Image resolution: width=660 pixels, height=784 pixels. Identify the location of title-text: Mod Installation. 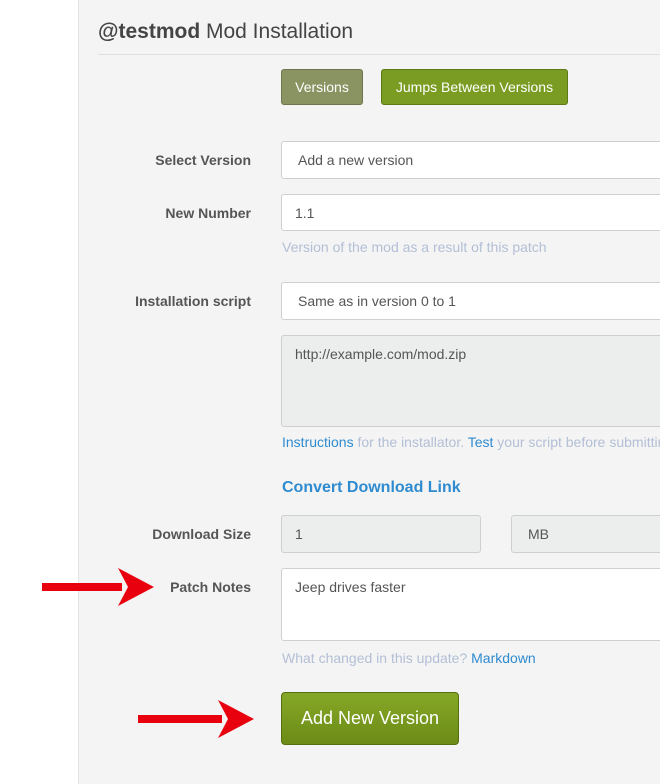
(280, 31).